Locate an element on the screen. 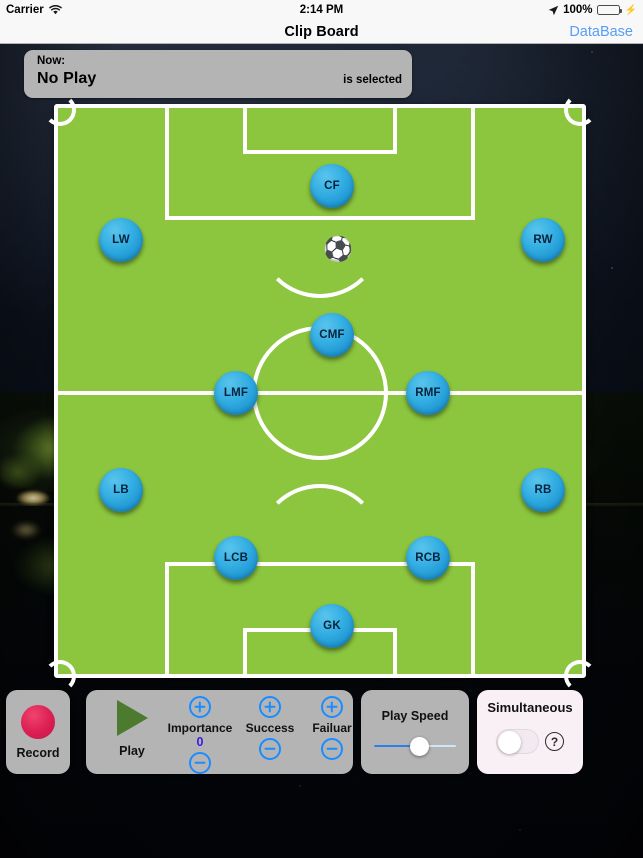 This screenshot has width=643, height=858. success-decrement-button is located at coordinates (270, 749).